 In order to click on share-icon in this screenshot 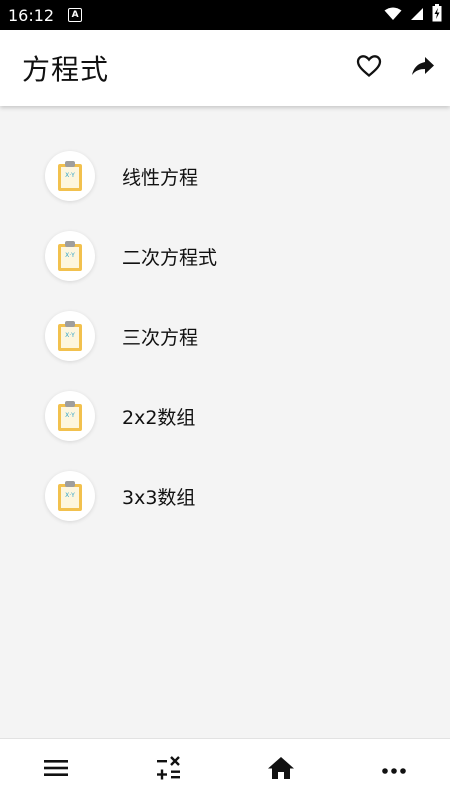, I will do `click(423, 68)`.